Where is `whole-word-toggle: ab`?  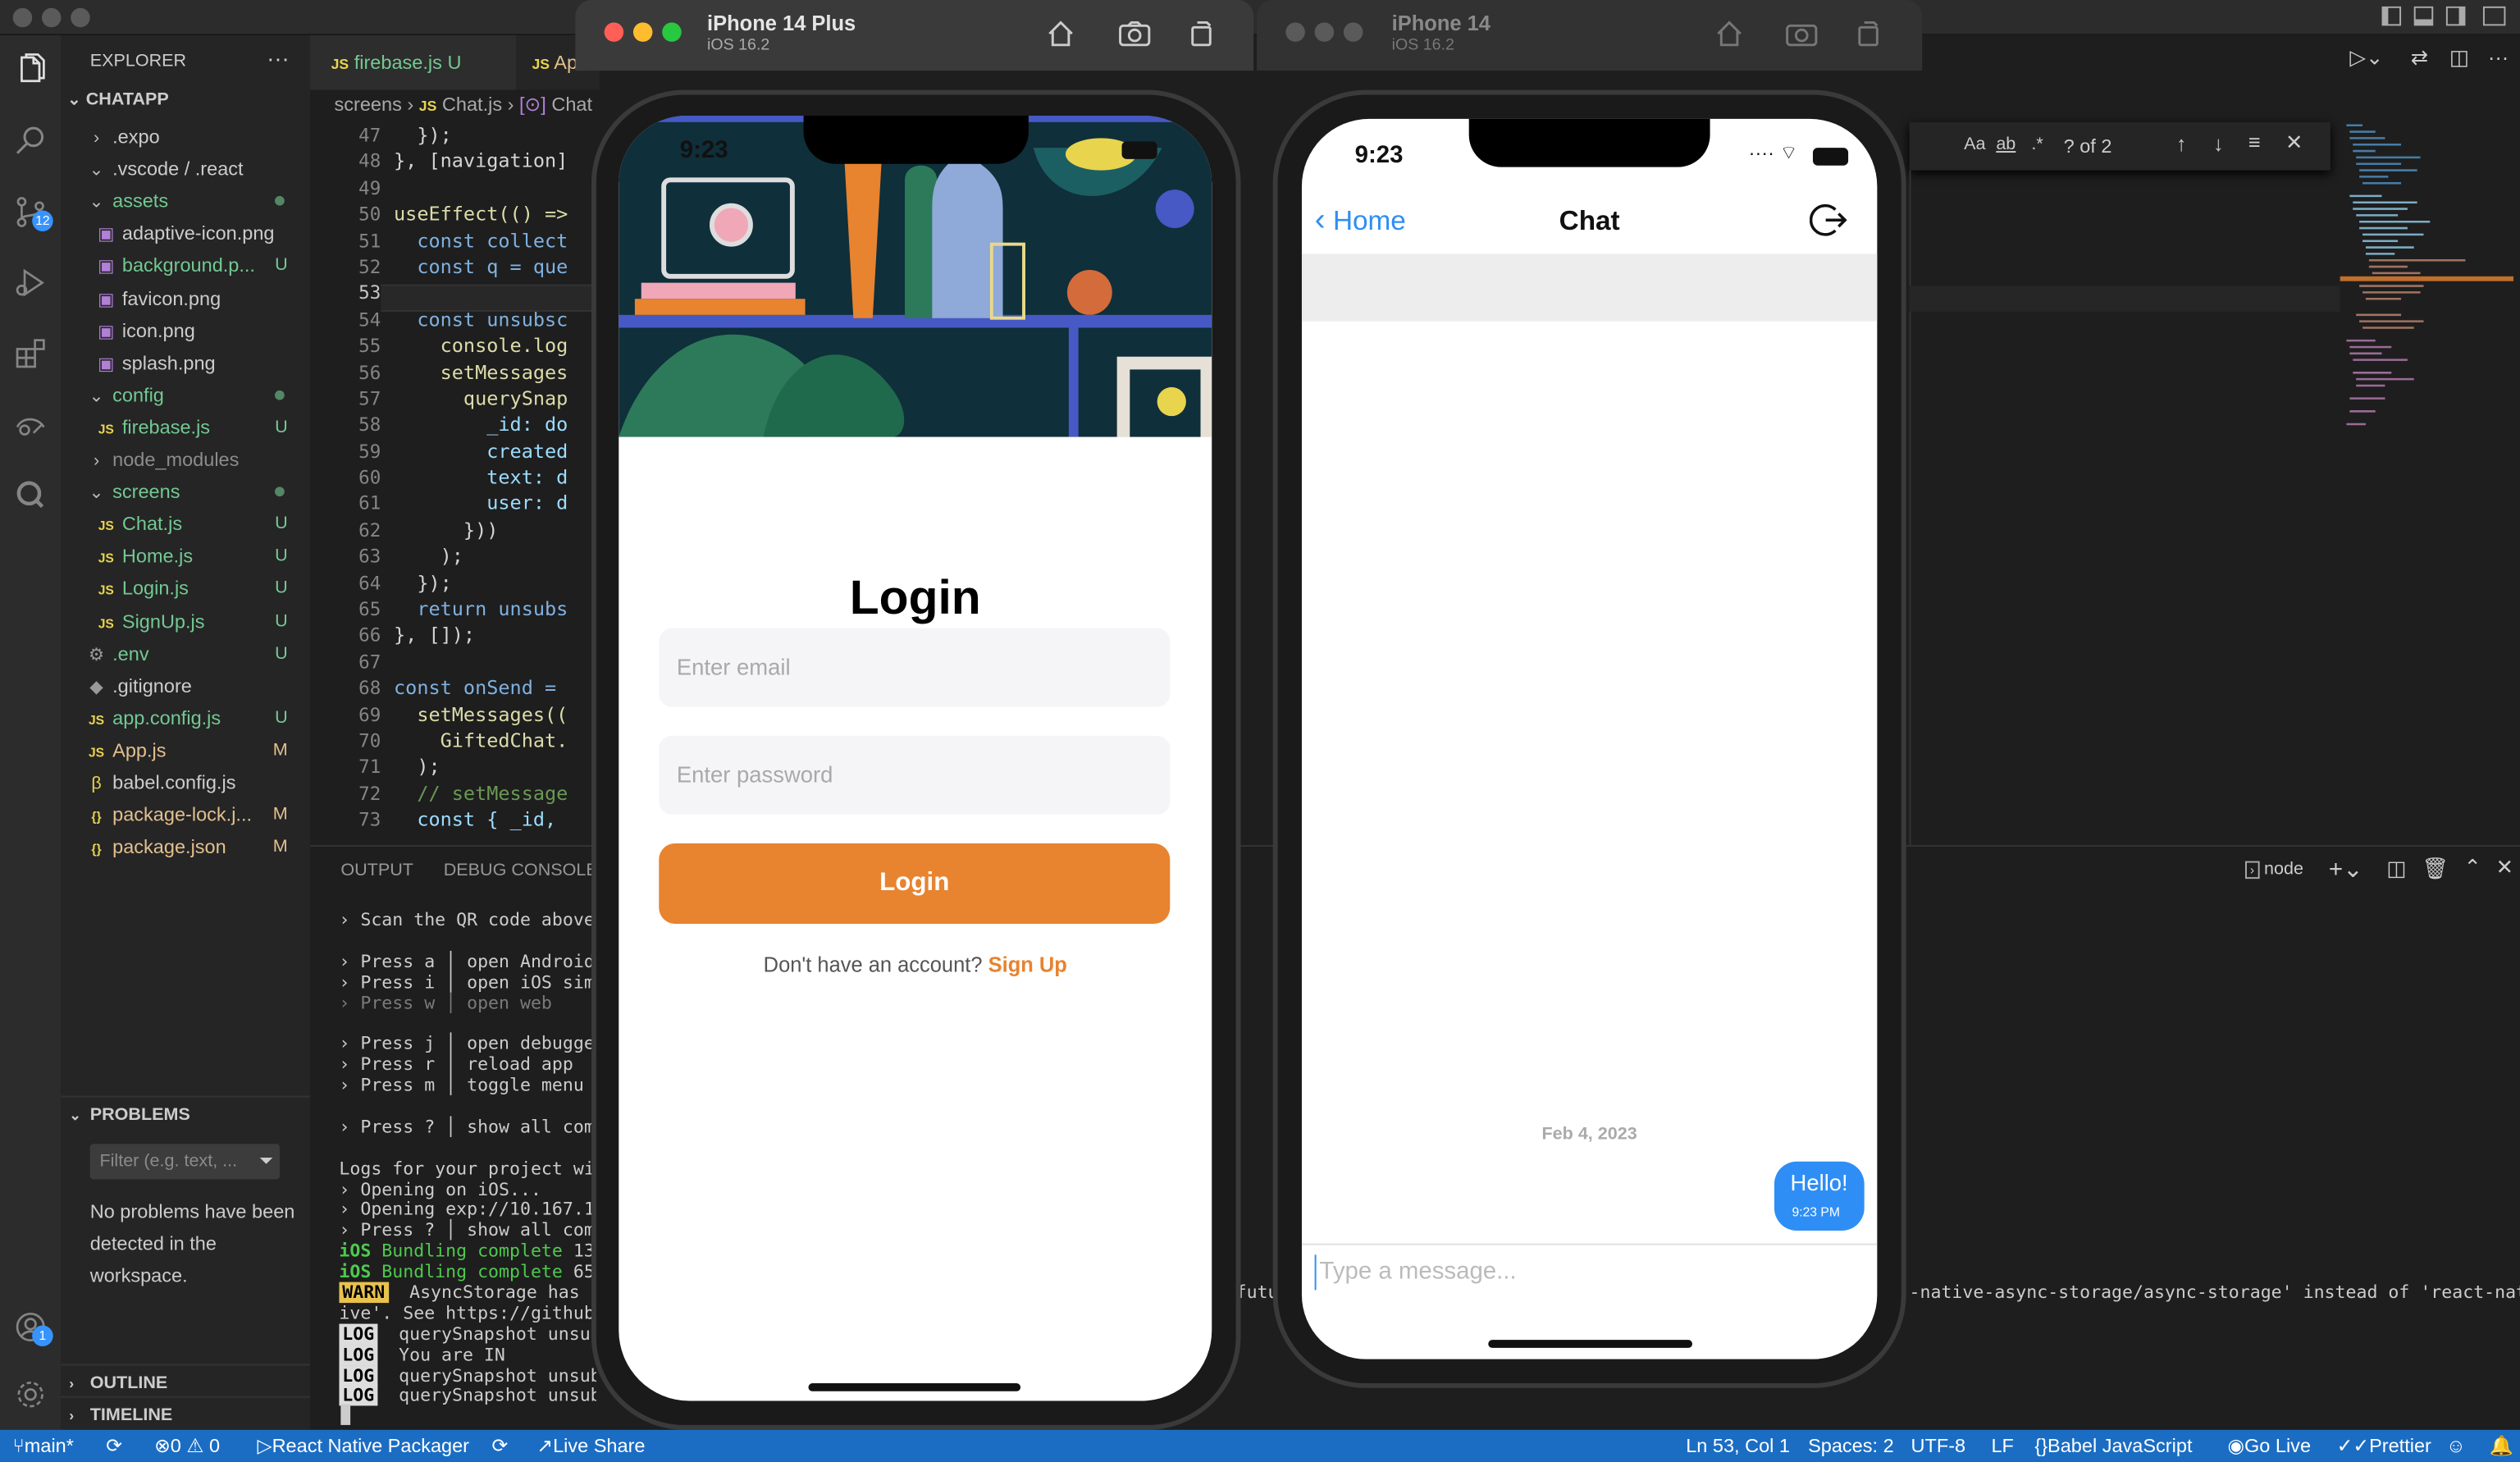
whole-word-toggle: ab is located at coordinates (2006, 144).